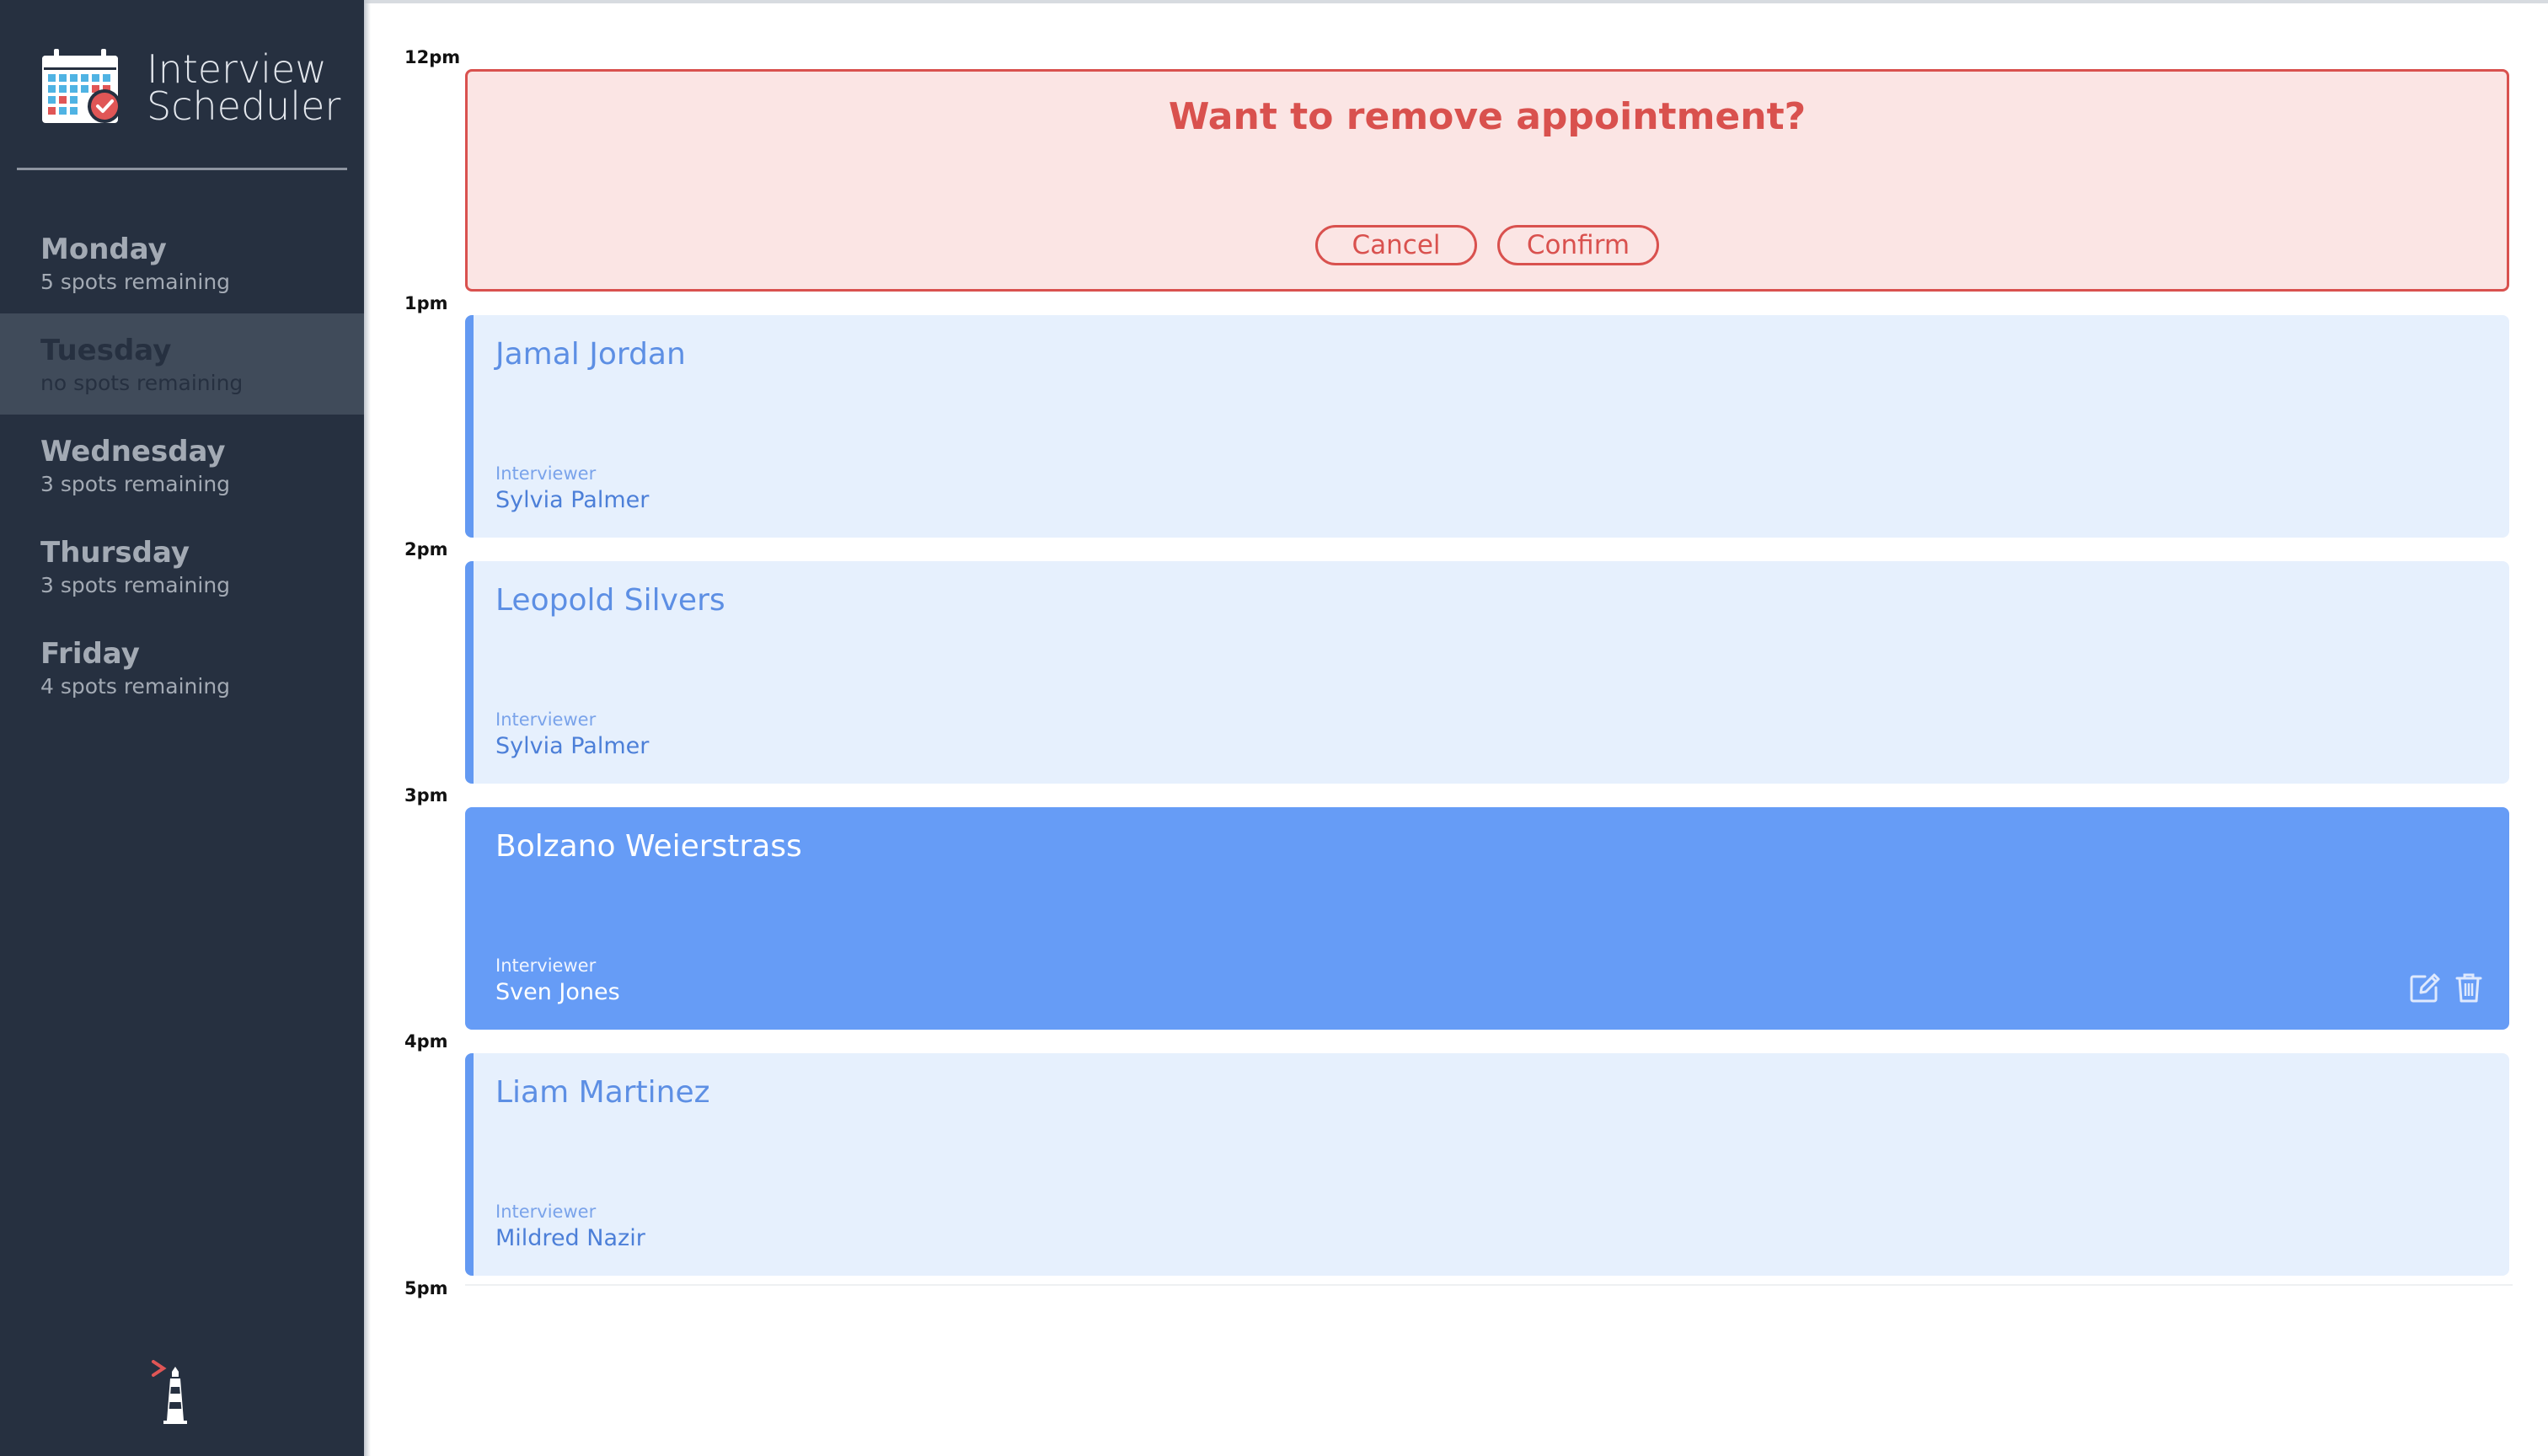 Image resolution: width=2548 pixels, height=1456 pixels. What do you see at coordinates (590, 354) in the screenshot?
I see `student-name: Jamal Jordan` at bounding box center [590, 354].